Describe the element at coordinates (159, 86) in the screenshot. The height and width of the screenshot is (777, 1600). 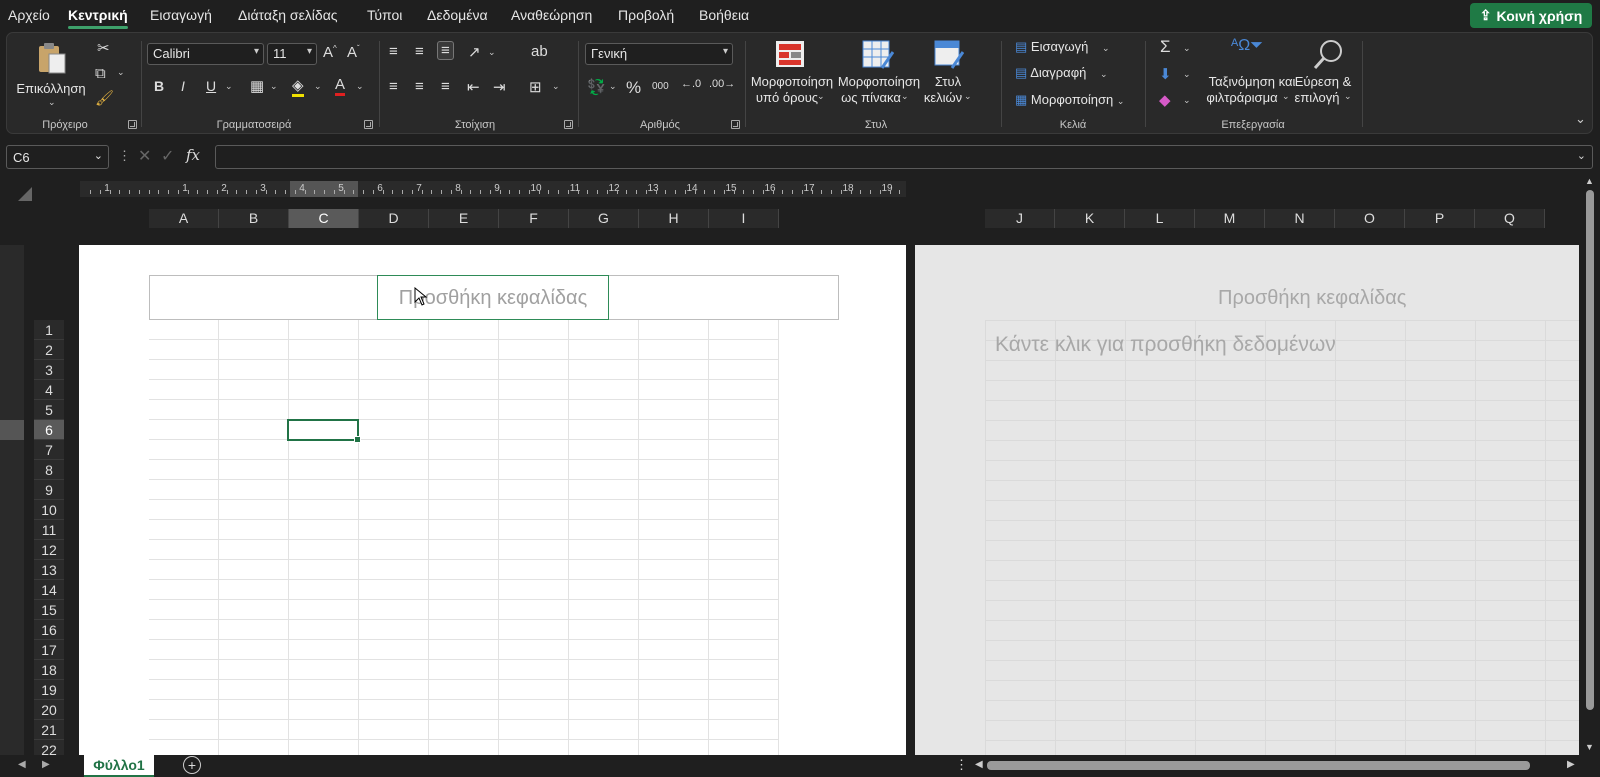
I see `bold-button: B` at that location.